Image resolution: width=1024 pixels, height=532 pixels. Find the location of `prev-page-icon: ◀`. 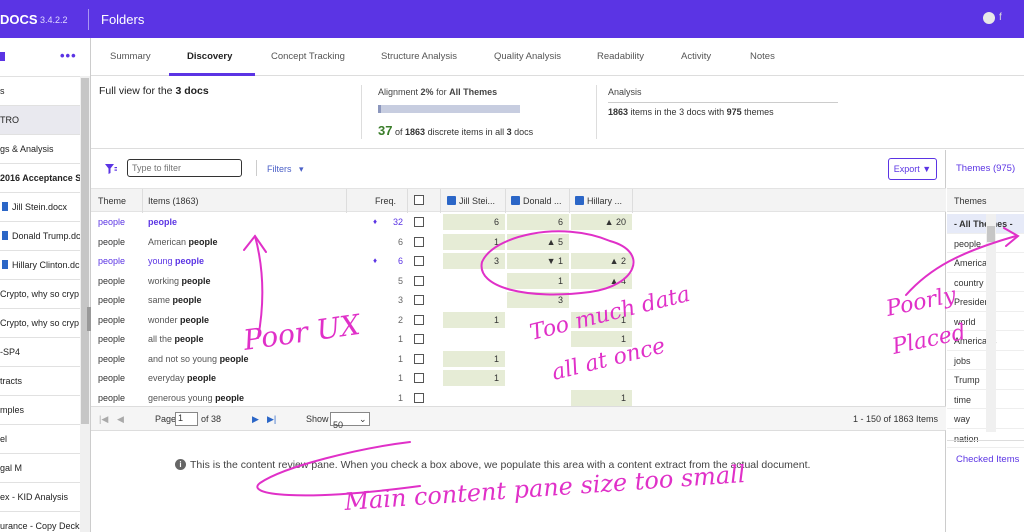

prev-page-icon: ◀ is located at coordinates (120, 419).